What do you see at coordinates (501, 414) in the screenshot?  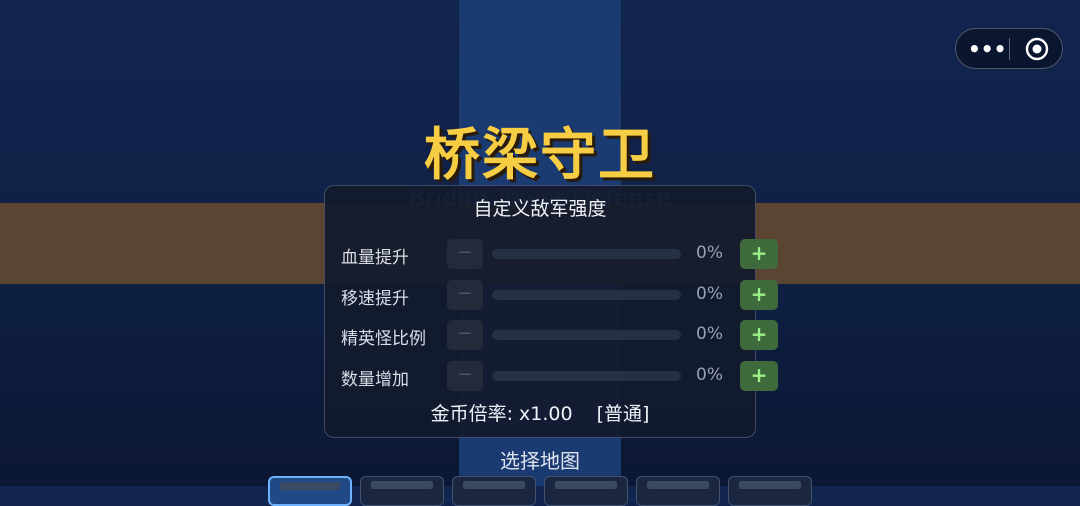 I see `gold-rate-label: 金币倍率: x1.00` at bounding box center [501, 414].